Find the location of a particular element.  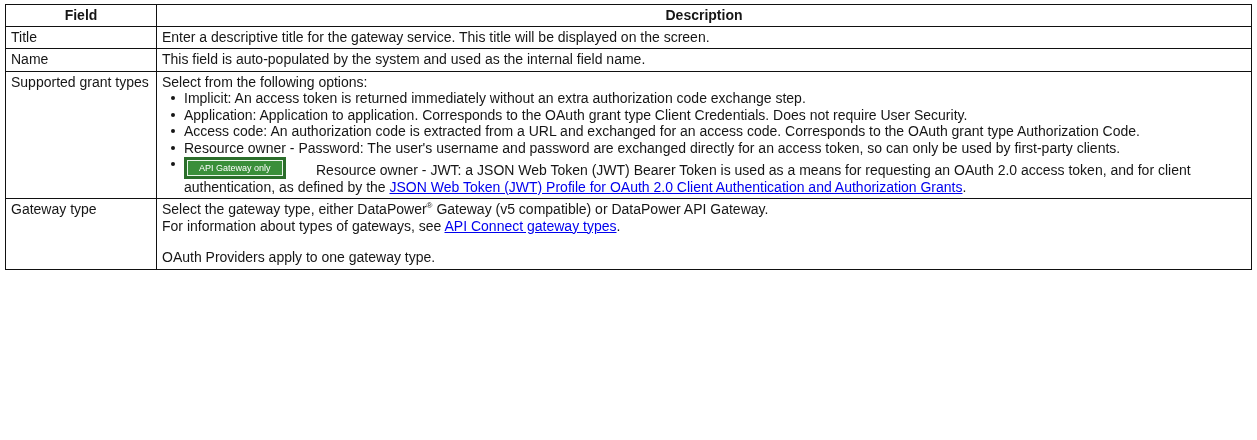

description-text: Select from the following options: is located at coordinates (265, 81).